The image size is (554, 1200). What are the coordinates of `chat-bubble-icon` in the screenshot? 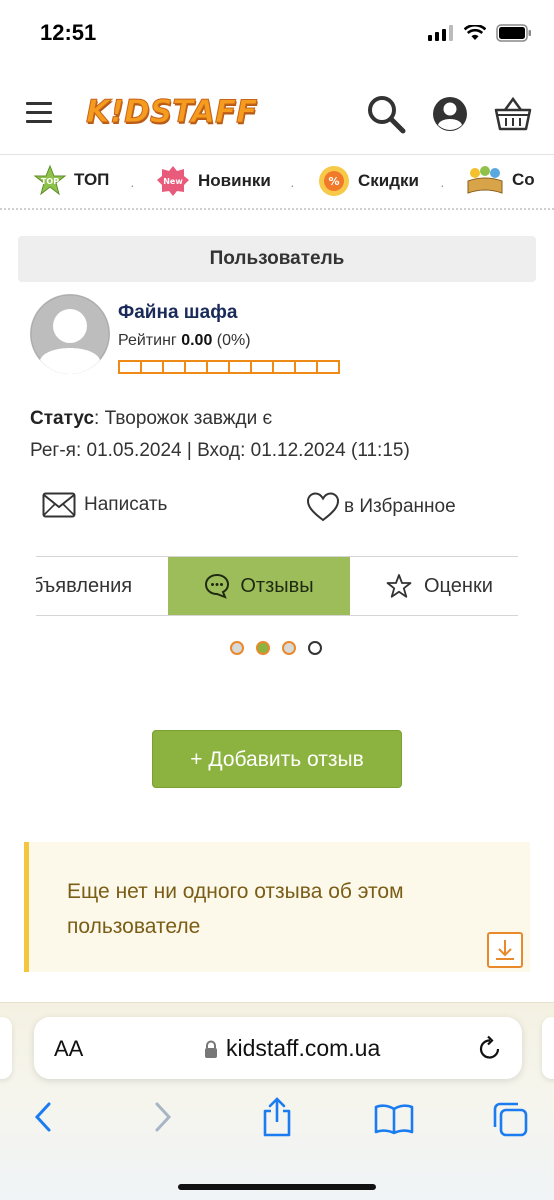 It's located at (217, 586).